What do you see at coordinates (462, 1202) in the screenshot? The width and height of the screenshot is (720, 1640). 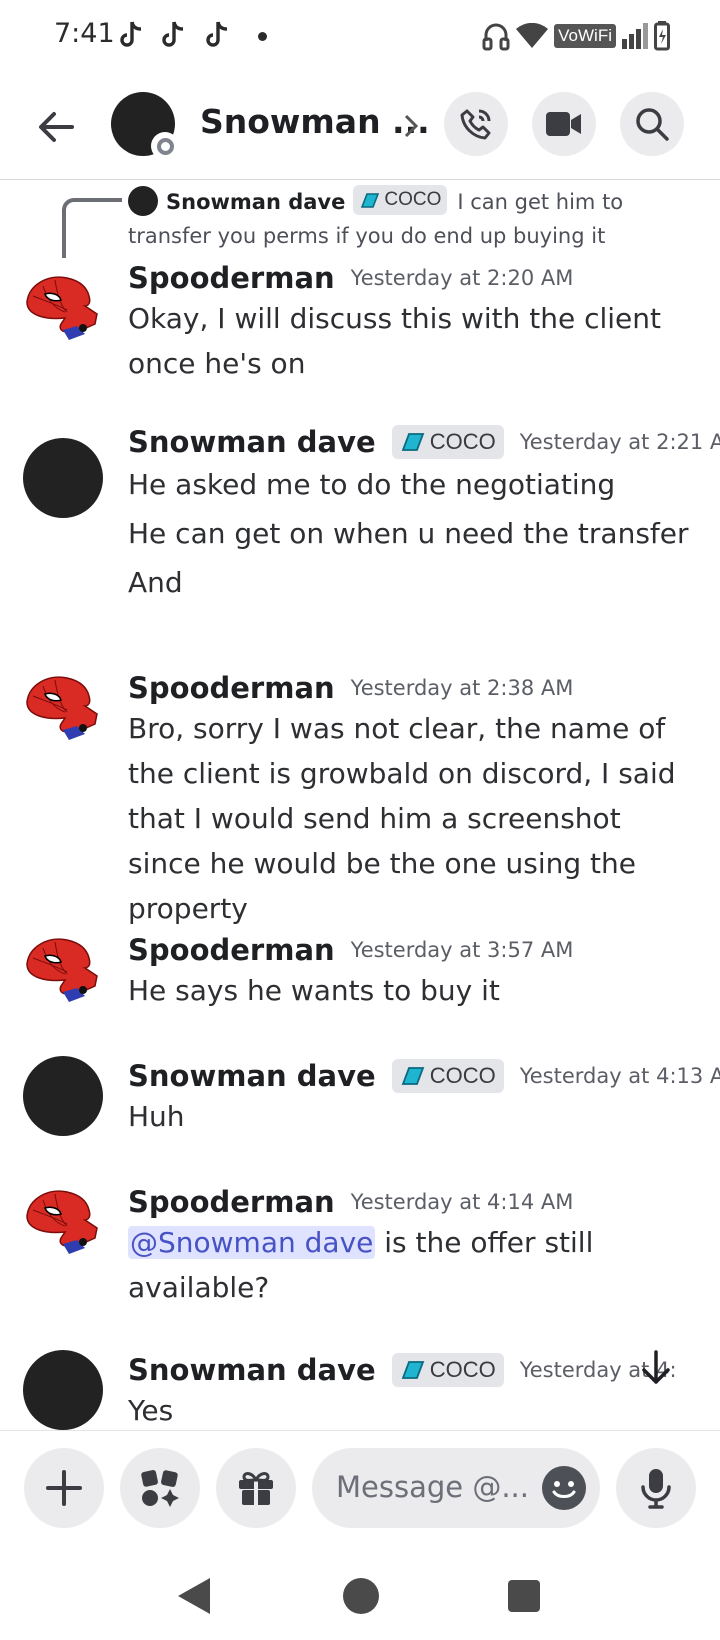 I see `timestamp: Yesterday at 4:14 AM` at bounding box center [462, 1202].